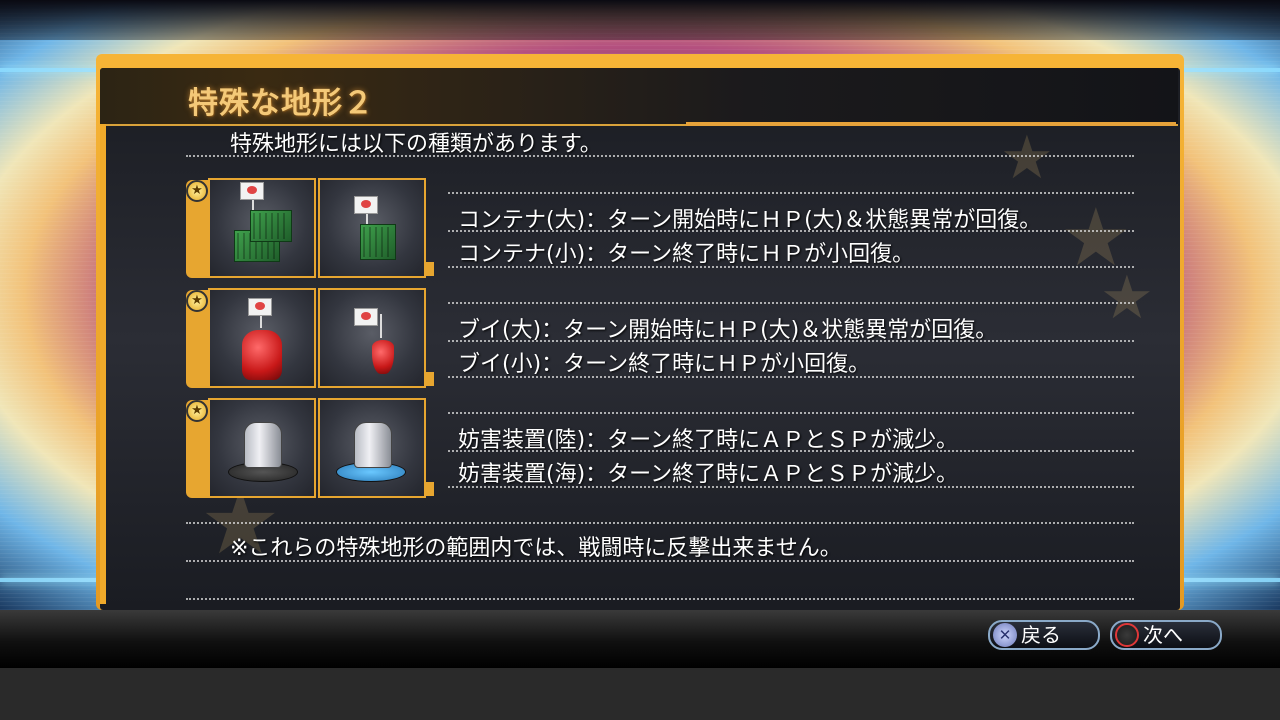 This screenshot has height=720, width=1280. Describe the element at coordinates (281, 103) in the screenshot. I see `page-title: 特殊な地形２` at that location.